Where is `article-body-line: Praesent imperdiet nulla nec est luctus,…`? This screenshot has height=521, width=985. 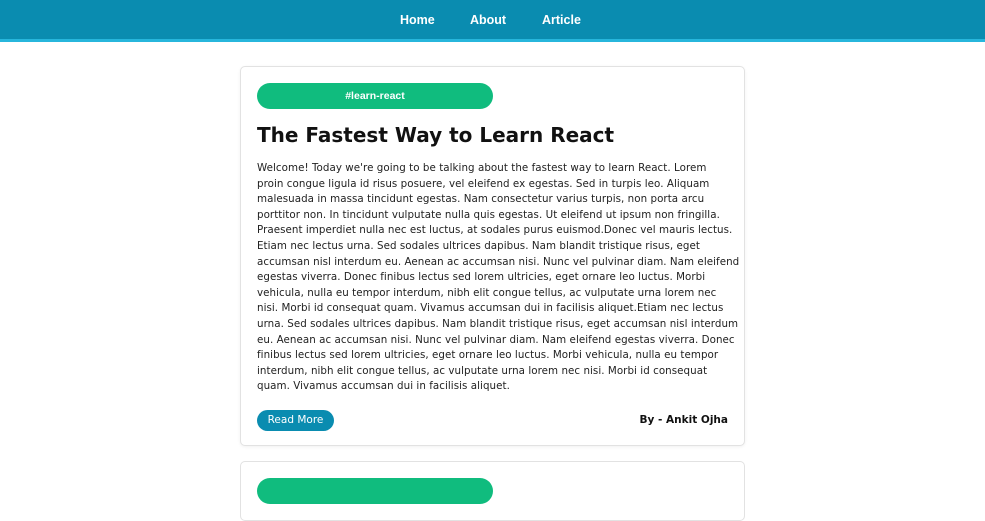 article-body-line: Praesent imperdiet nulla nec est luctus,… is located at coordinates (495, 230).